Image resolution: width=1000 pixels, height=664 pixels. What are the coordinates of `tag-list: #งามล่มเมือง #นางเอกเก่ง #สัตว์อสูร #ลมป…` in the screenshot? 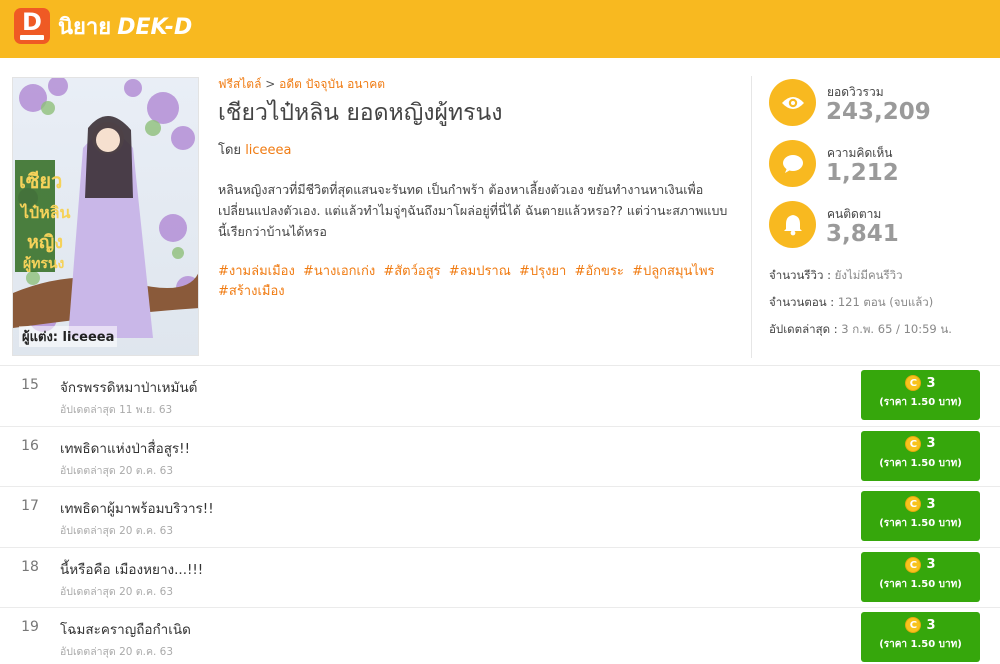 It's located at (474, 282).